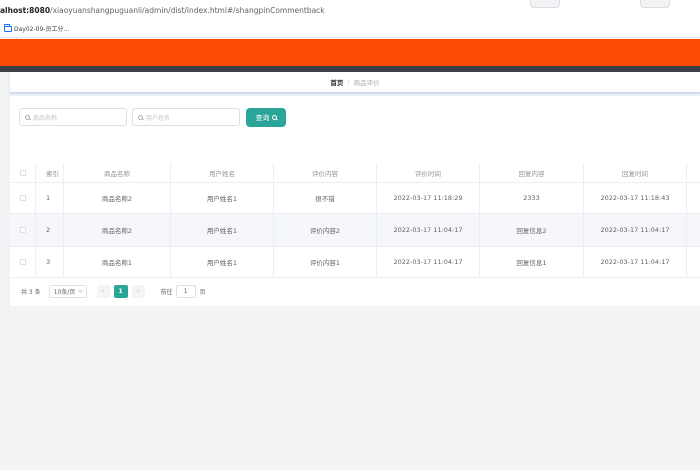 The height and width of the screenshot is (470, 700). Describe the element at coordinates (50, 172) in the screenshot. I see `column-header: 索引` at that location.